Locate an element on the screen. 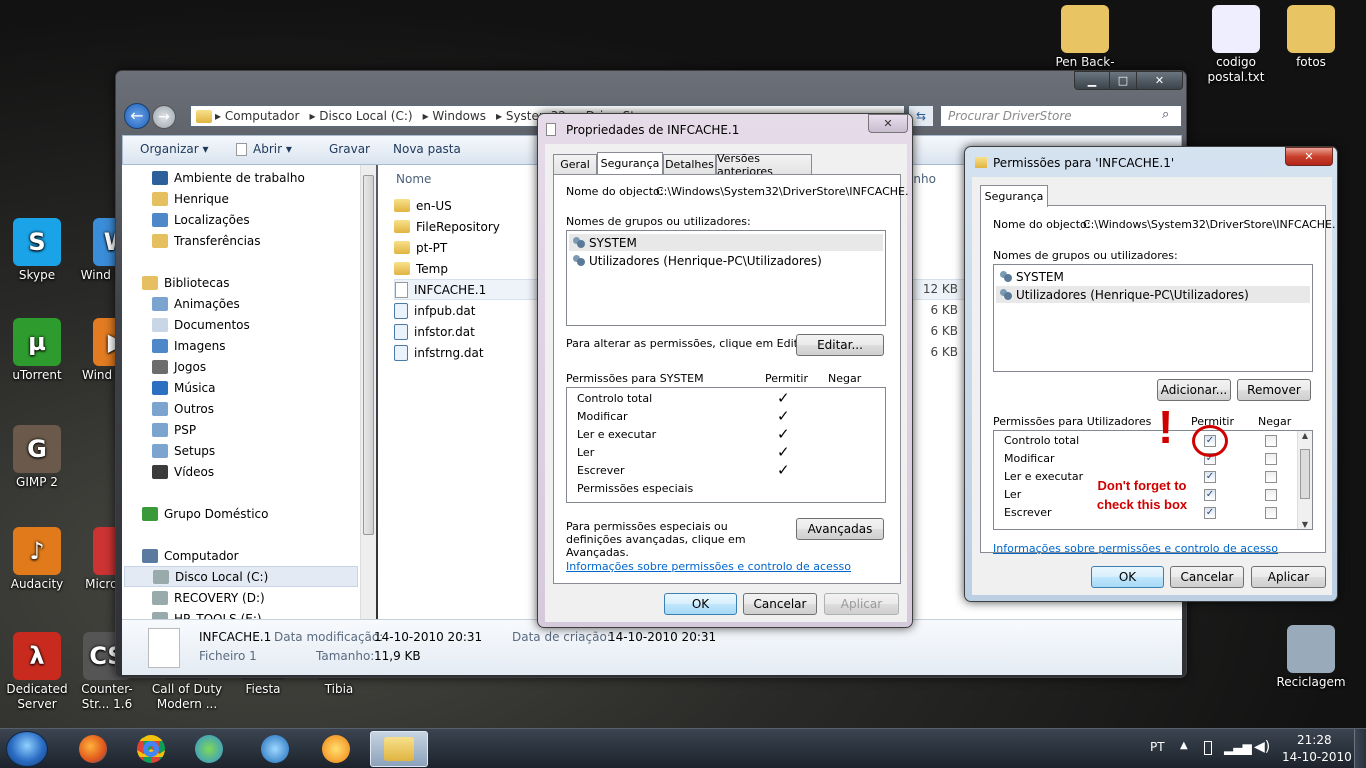 This screenshot has height=768, width=1366. sidebar-item: Jogos is located at coordinates (179, 366).